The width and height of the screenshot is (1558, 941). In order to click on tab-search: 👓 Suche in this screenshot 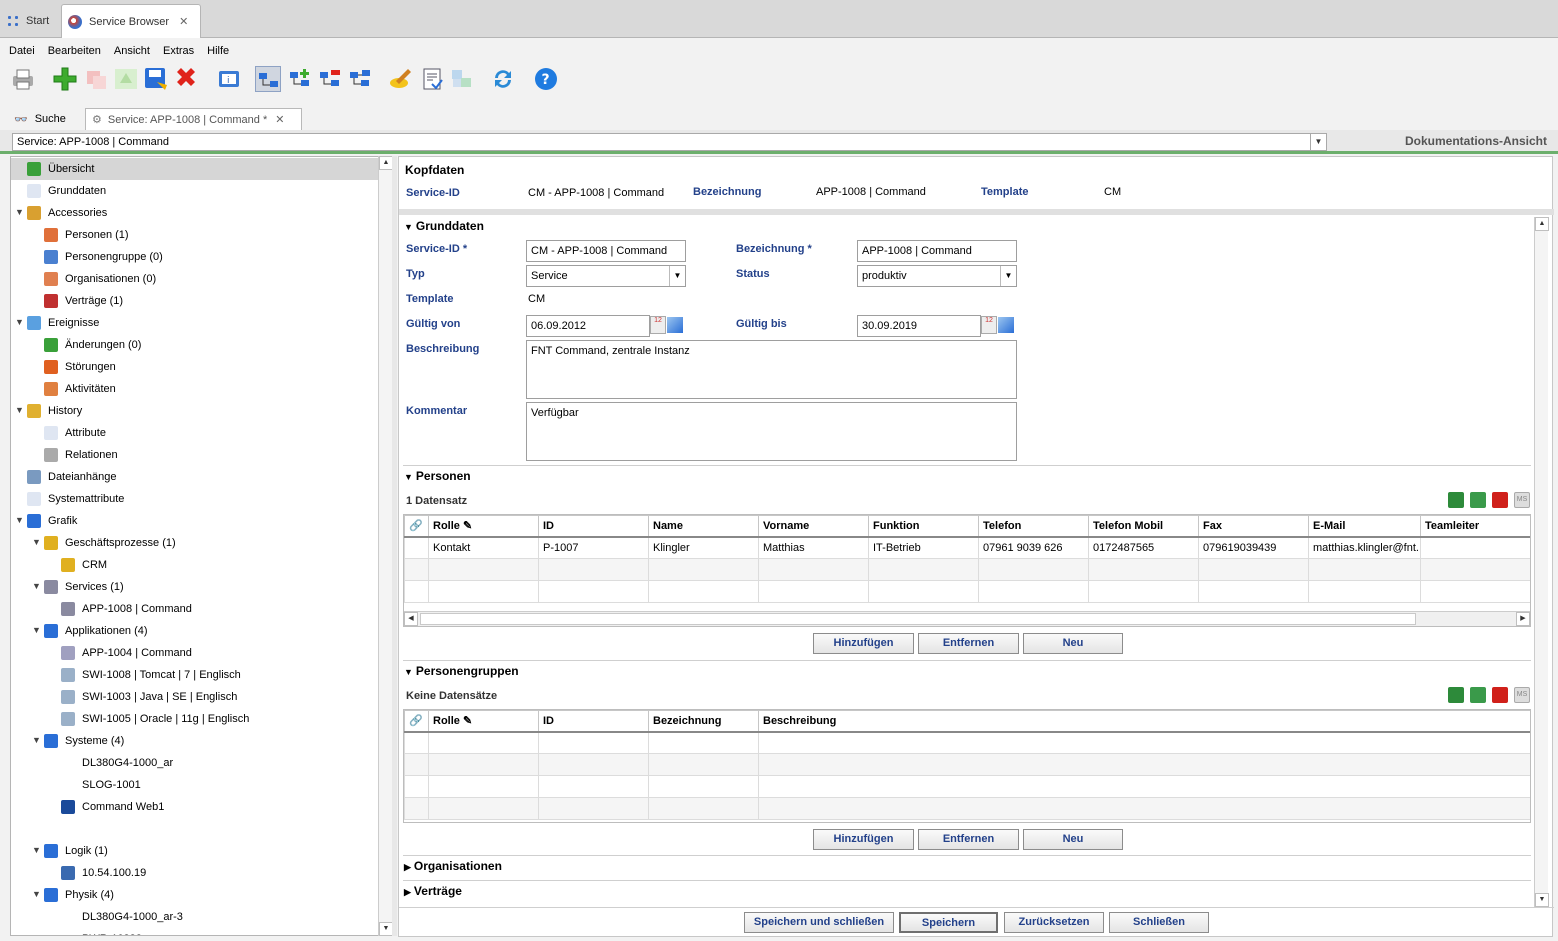, I will do `click(40, 119)`.